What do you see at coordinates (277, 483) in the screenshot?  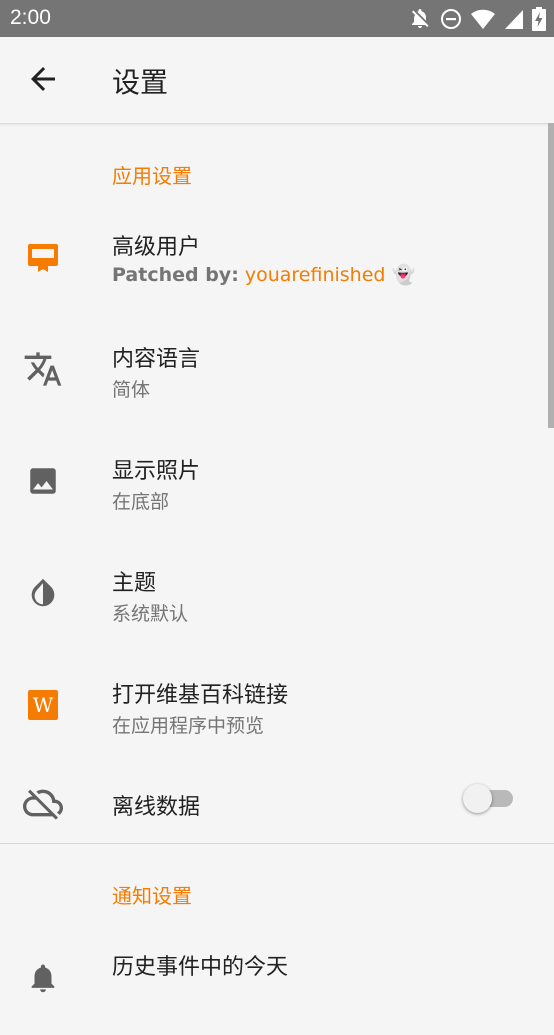 I see `setting-show-photos: 显示照片 在底部` at bounding box center [277, 483].